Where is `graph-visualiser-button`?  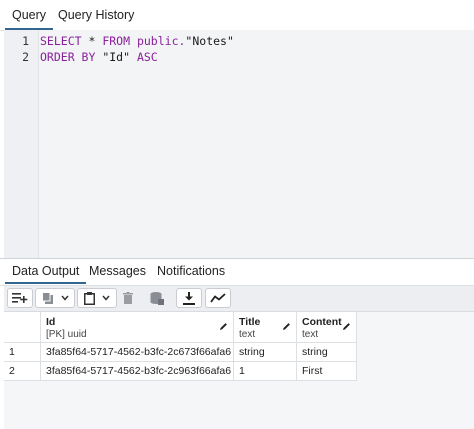
graph-visualiser-button is located at coordinates (218, 298).